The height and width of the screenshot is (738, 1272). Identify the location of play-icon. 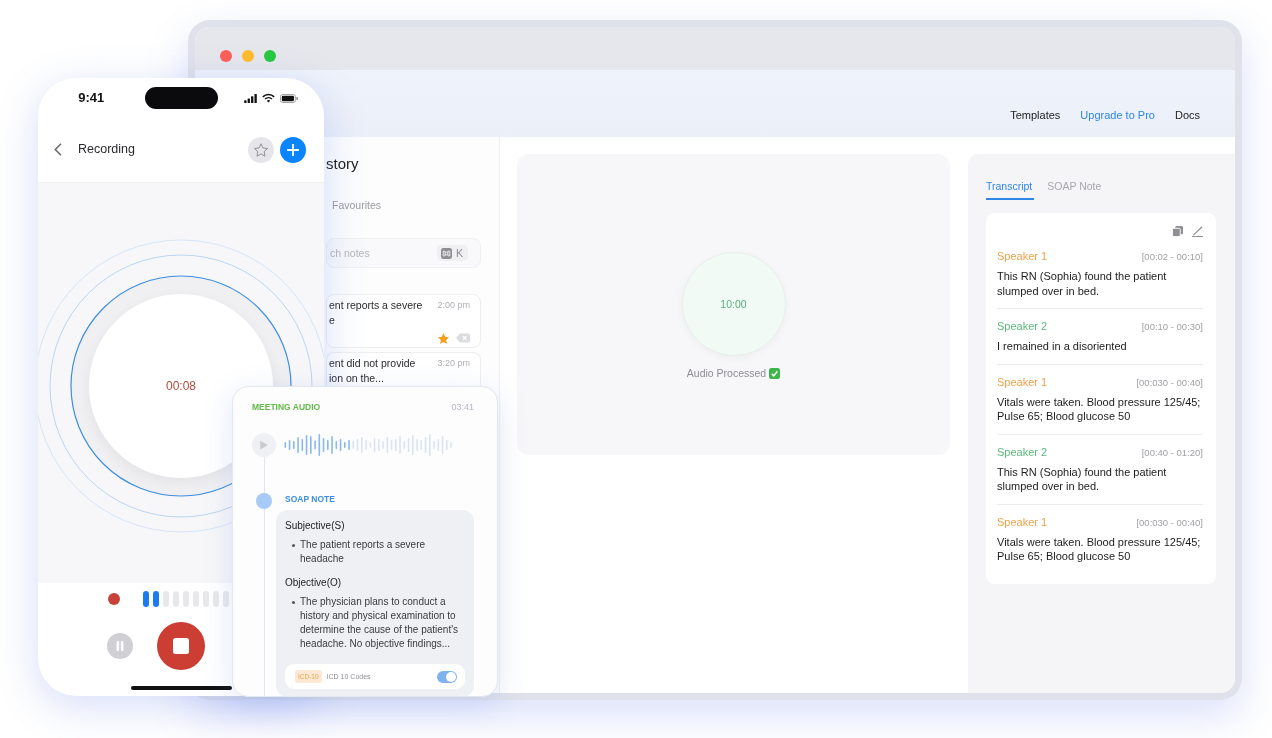
(264, 445).